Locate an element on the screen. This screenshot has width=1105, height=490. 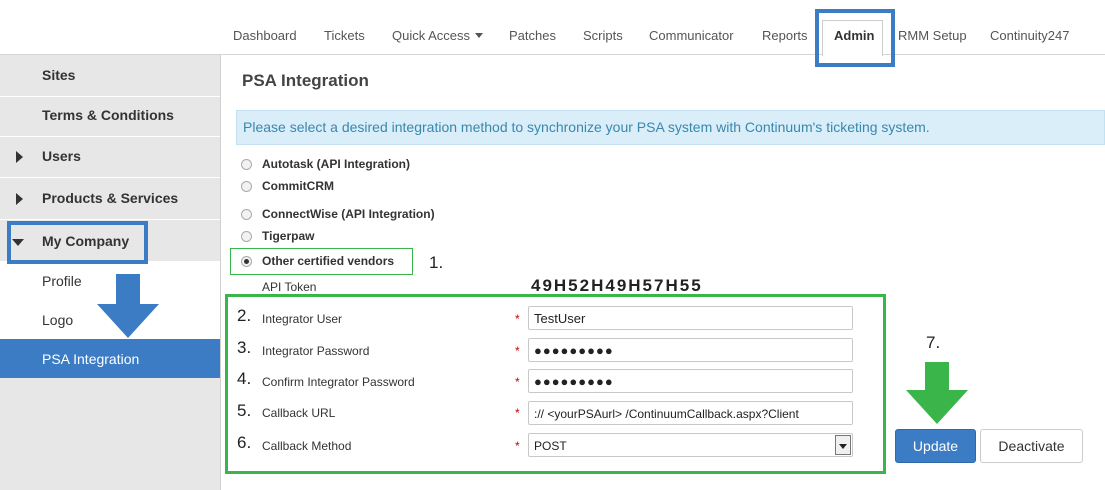
other-vendors-highlight is located at coordinates (321, 261).